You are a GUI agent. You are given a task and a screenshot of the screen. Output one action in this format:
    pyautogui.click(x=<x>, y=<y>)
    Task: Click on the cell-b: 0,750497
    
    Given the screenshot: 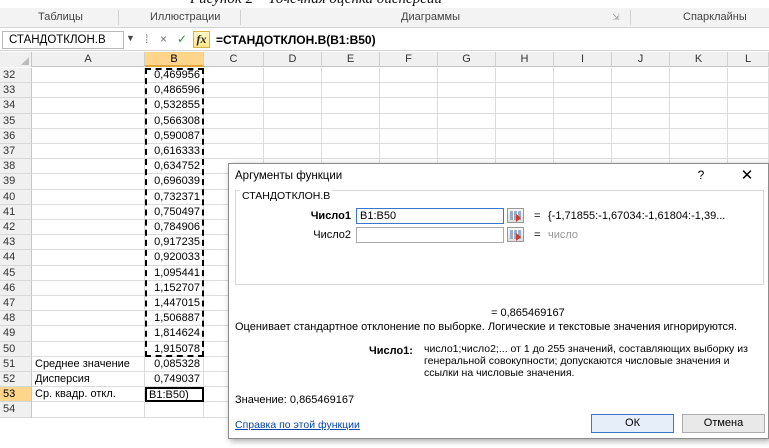 What is the action you would take?
    pyautogui.click(x=174, y=212)
    